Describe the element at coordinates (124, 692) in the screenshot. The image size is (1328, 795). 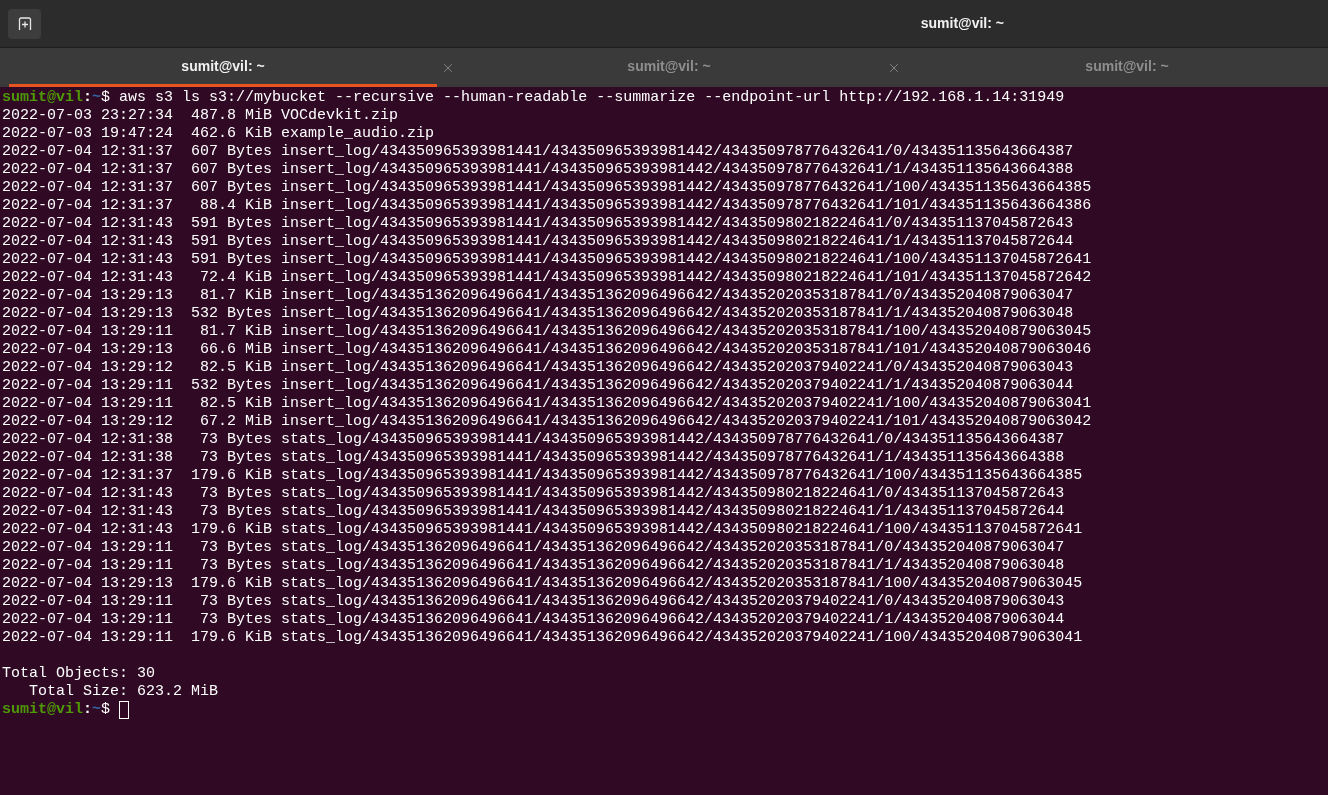
I see `output-line: Total Size: 623.2 MiB` at that location.